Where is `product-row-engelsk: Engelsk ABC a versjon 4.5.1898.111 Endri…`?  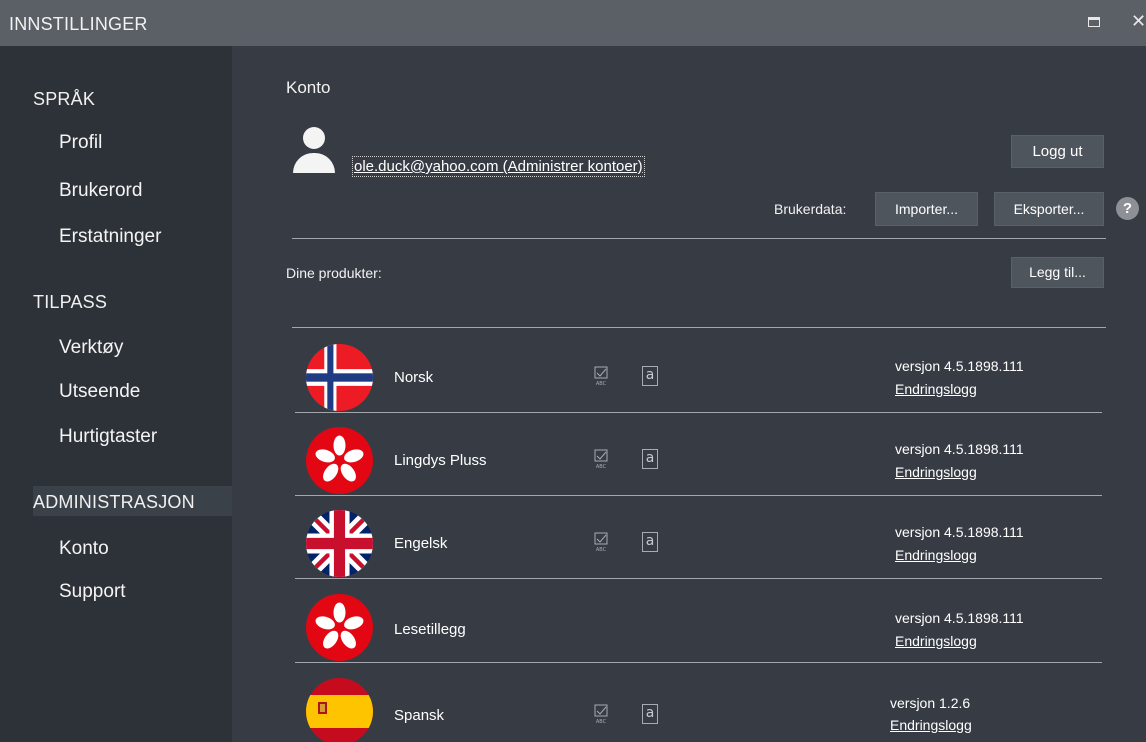
product-row-engelsk: Engelsk ABC a versjon 4.5.1898.111 Endri… is located at coordinates (697, 538).